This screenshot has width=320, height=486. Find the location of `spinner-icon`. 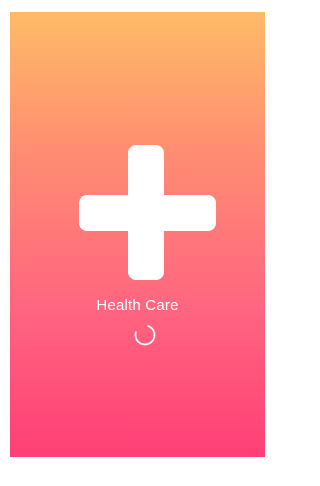

spinner-icon is located at coordinates (145, 335).